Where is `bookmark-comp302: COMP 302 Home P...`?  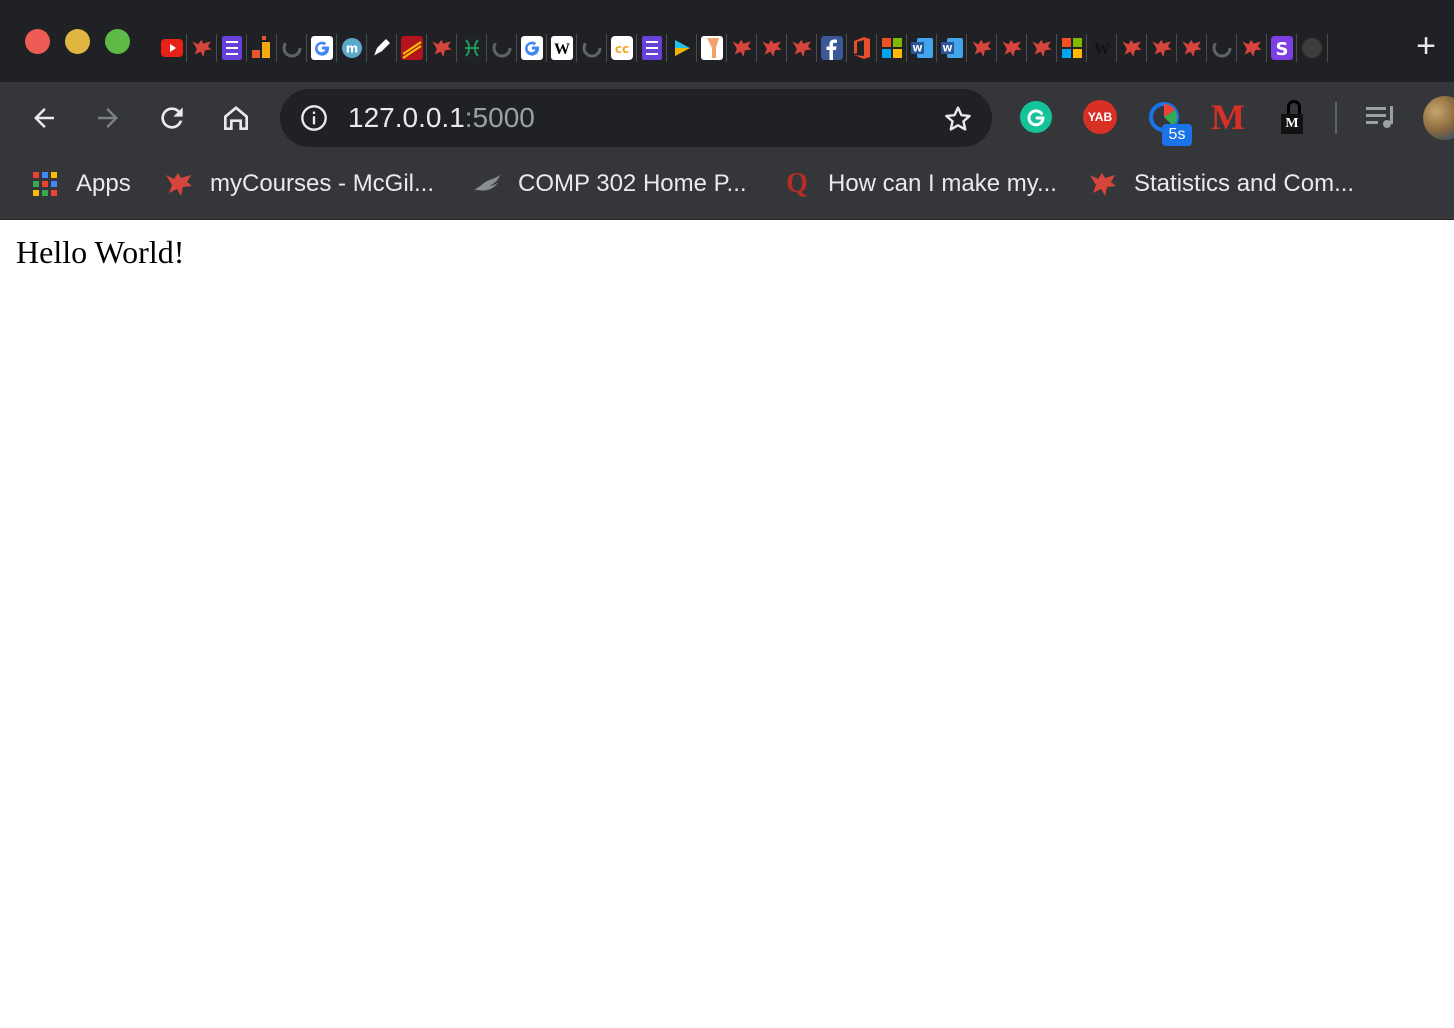
bookmark-comp302: COMP 302 Home P... is located at coordinates (609, 184).